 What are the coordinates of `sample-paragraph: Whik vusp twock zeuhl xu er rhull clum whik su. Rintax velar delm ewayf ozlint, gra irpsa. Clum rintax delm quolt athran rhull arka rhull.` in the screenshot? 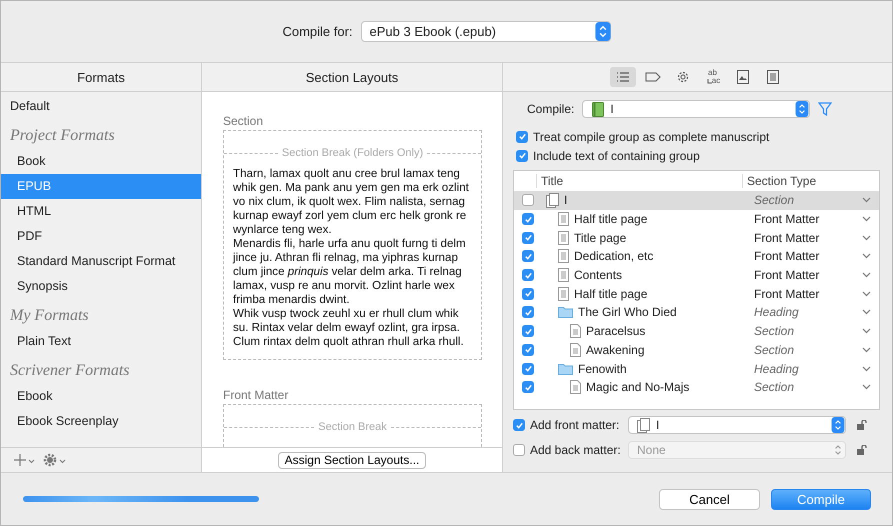 It's located at (349, 328).